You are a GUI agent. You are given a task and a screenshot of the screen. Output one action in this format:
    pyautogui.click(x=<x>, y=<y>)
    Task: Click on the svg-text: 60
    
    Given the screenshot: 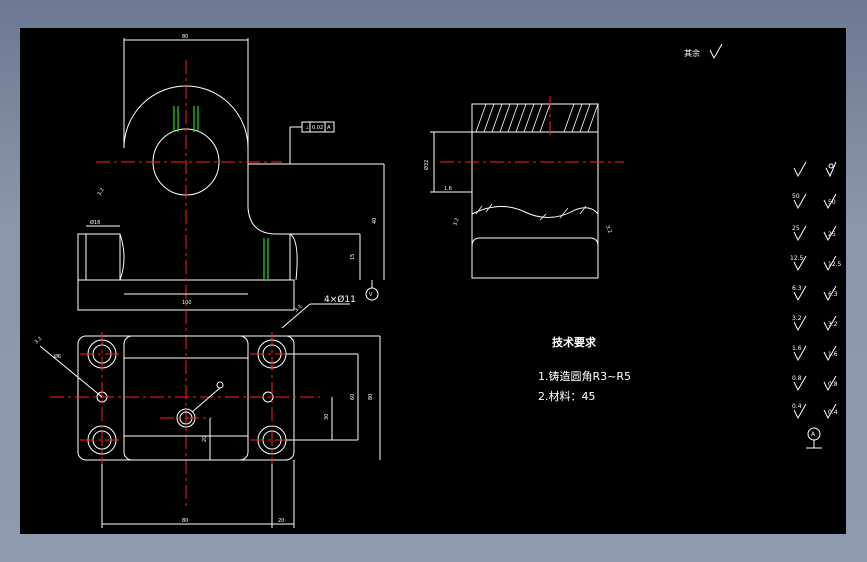 What is the action you would take?
    pyautogui.click(x=353, y=397)
    